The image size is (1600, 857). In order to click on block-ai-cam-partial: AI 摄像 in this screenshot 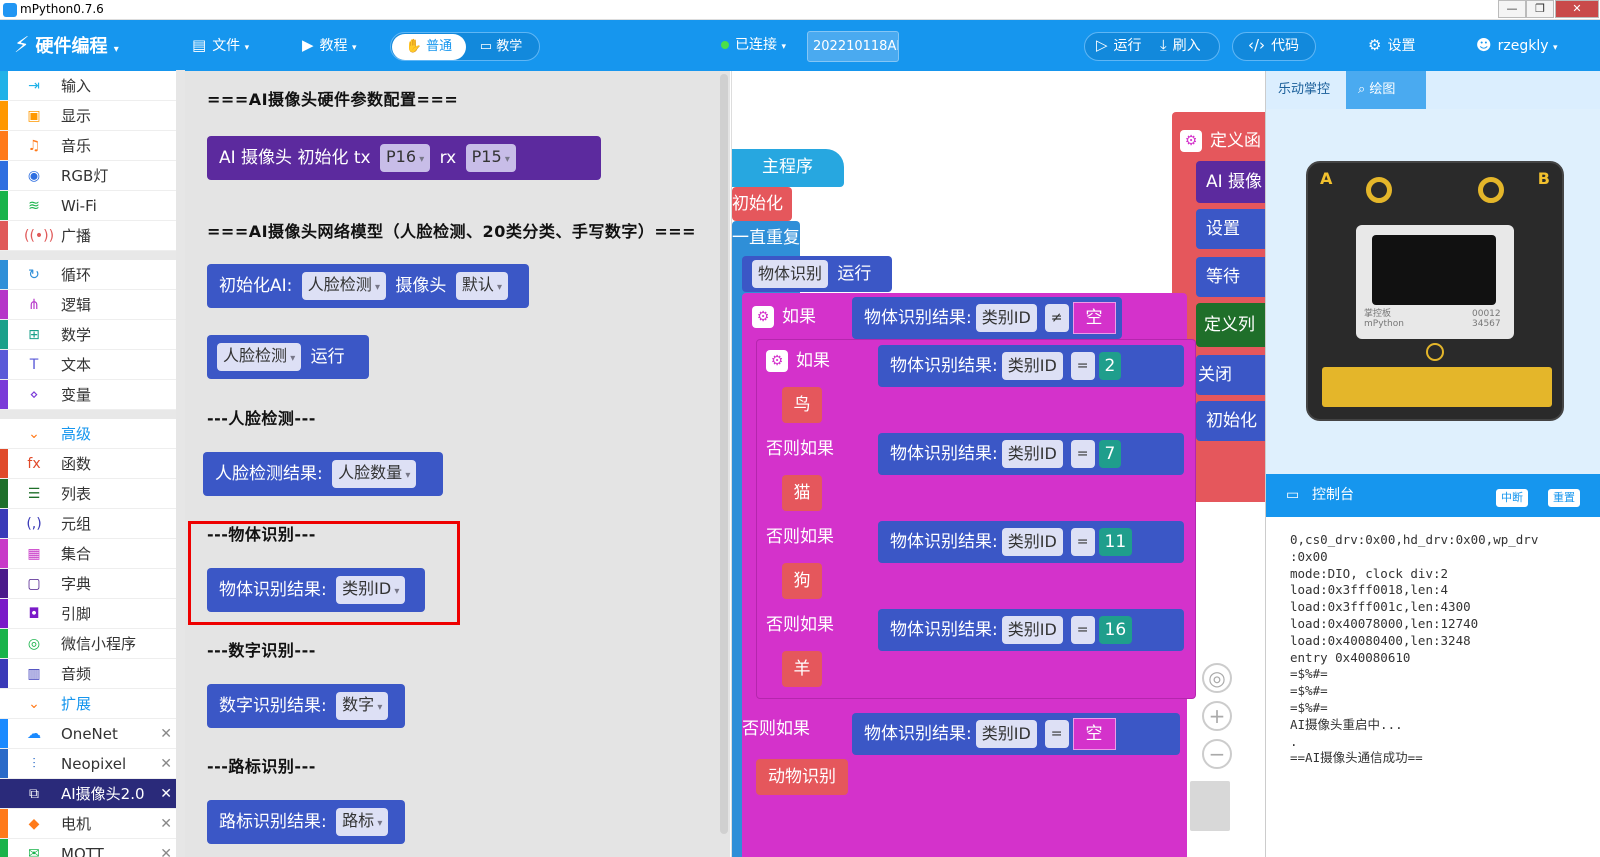, I will do `click(1230, 182)`.